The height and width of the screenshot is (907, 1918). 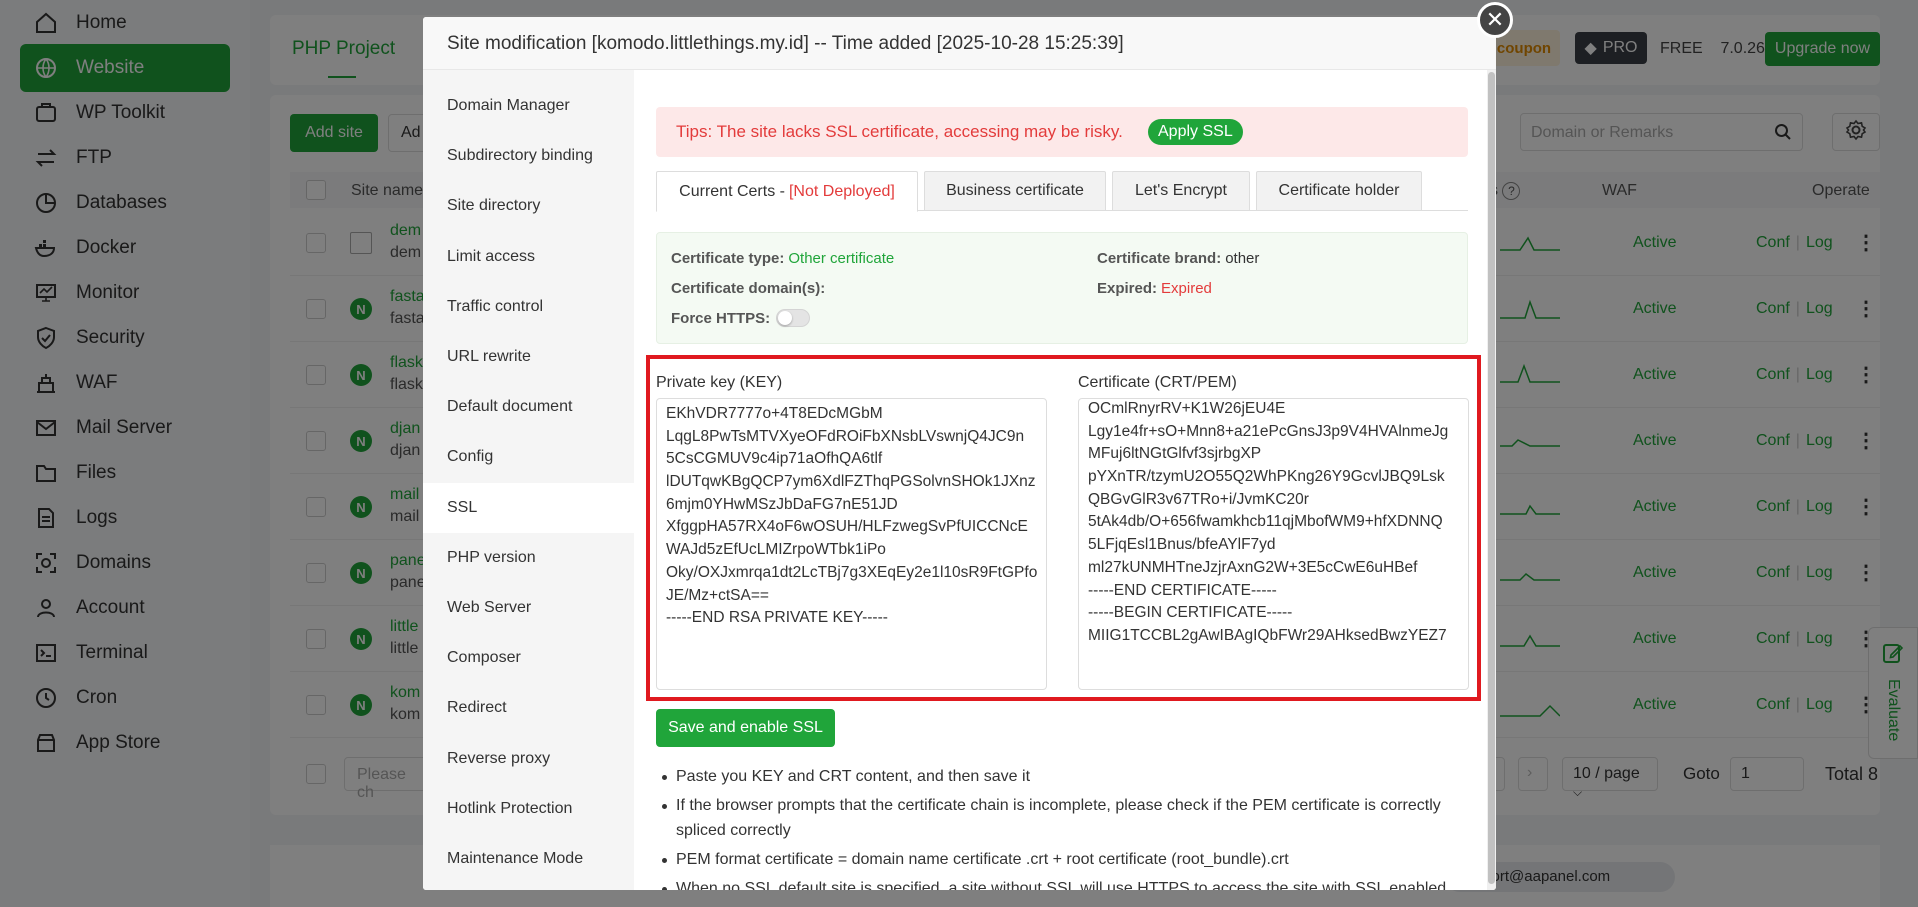 What do you see at coordinates (777, 618) in the screenshot?
I see `private-key-line: -----END RSA PRIVATE KEY-----` at bounding box center [777, 618].